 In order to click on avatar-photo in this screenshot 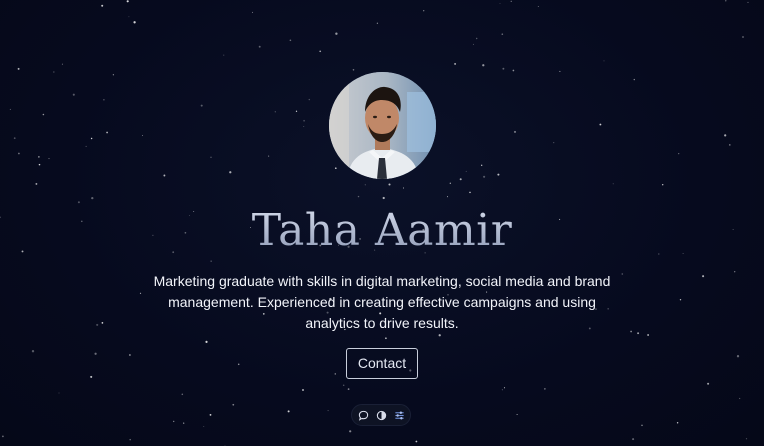, I will do `click(382, 125)`.